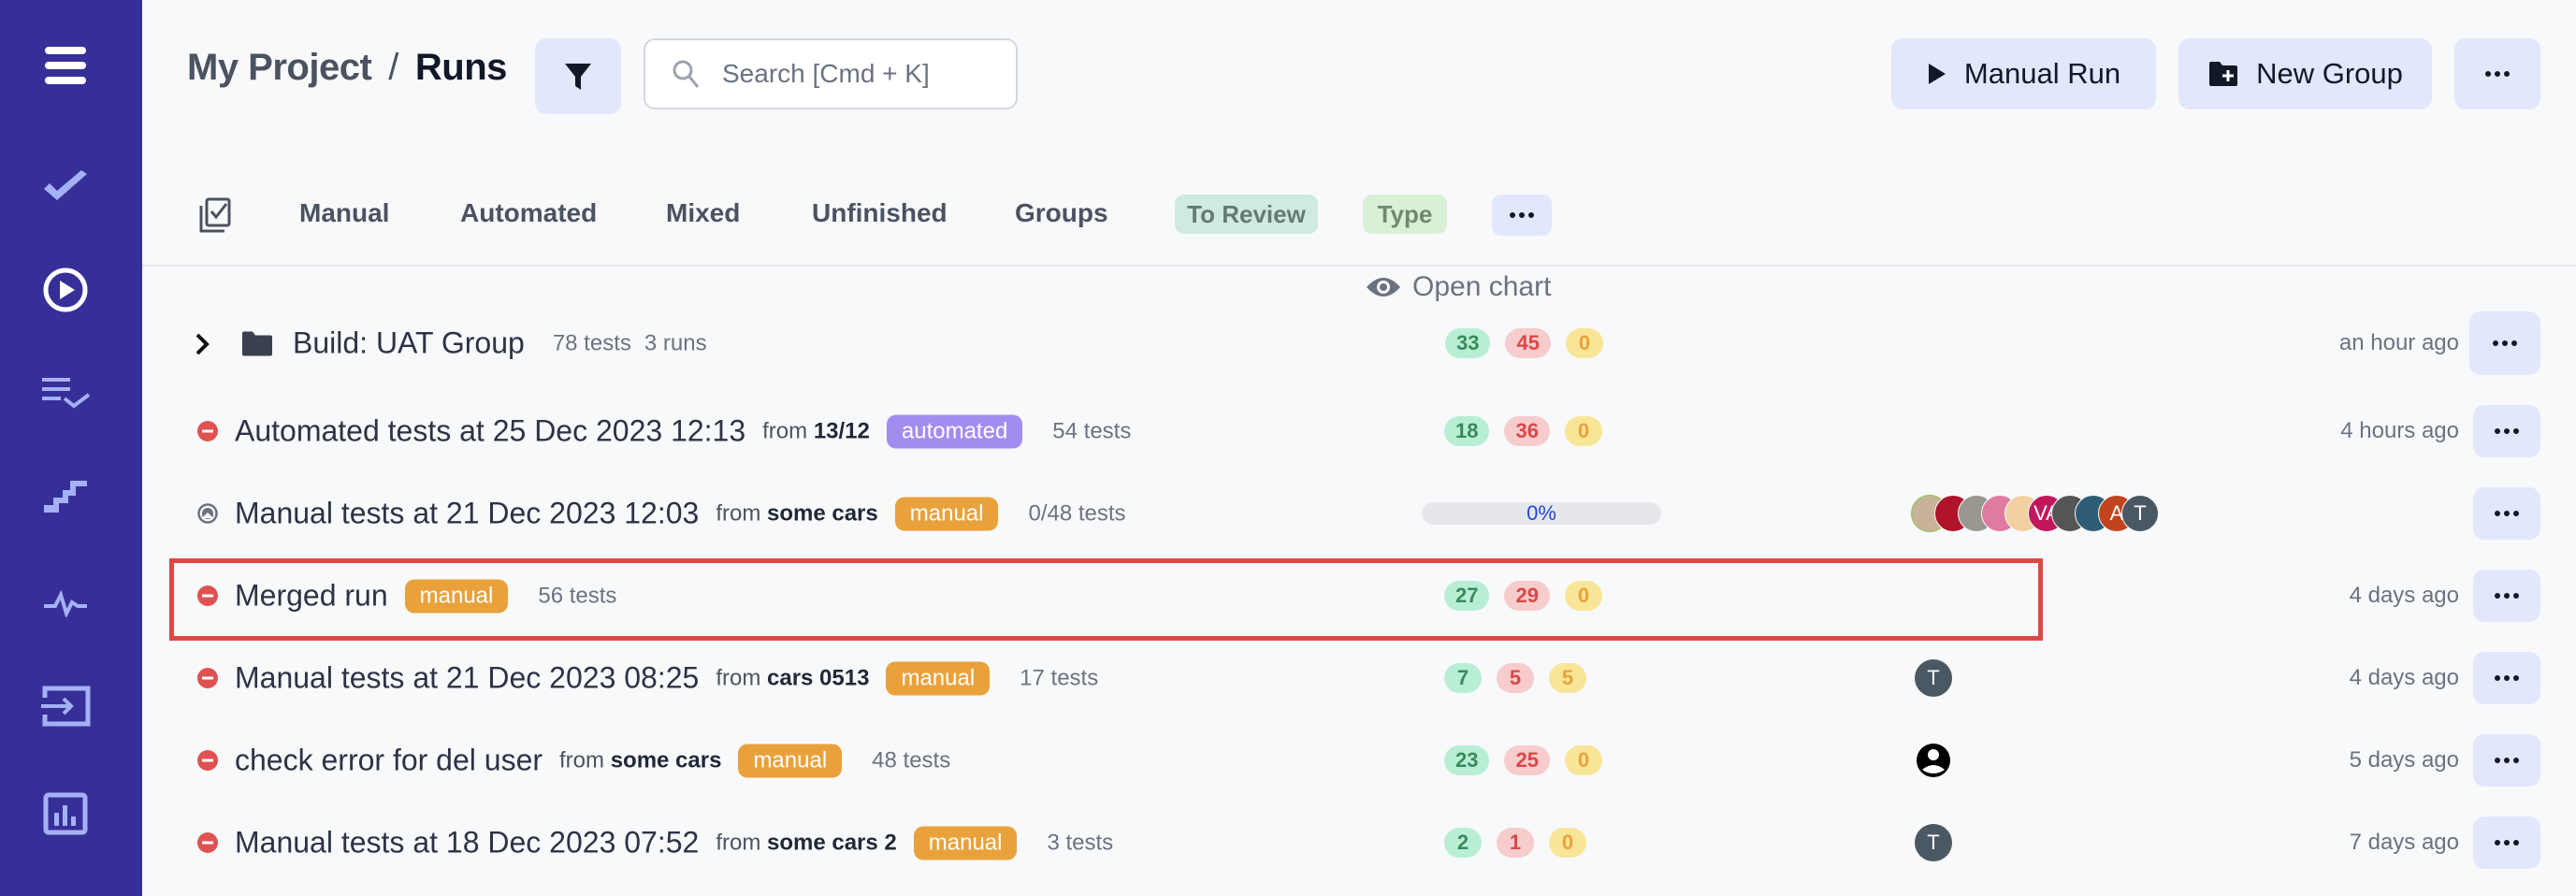 The image size is (2576, 896). I want to click on play-icon, so click(1937, 74).